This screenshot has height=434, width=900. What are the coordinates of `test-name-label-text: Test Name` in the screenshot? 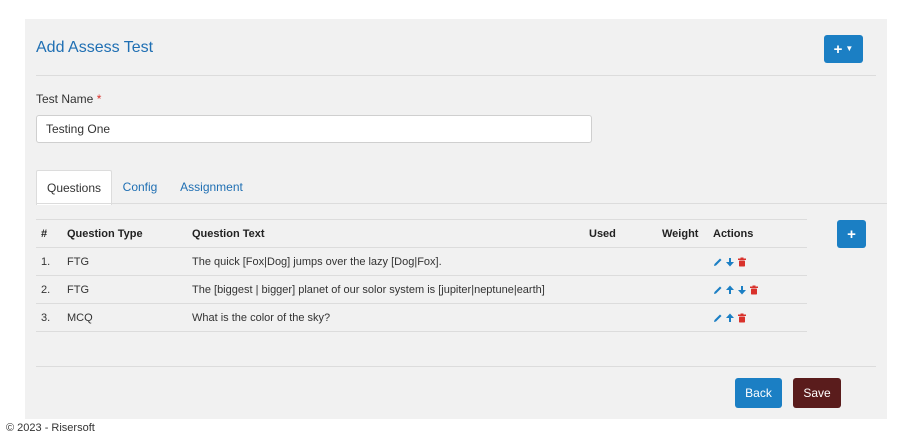 It's located at (65, 99).